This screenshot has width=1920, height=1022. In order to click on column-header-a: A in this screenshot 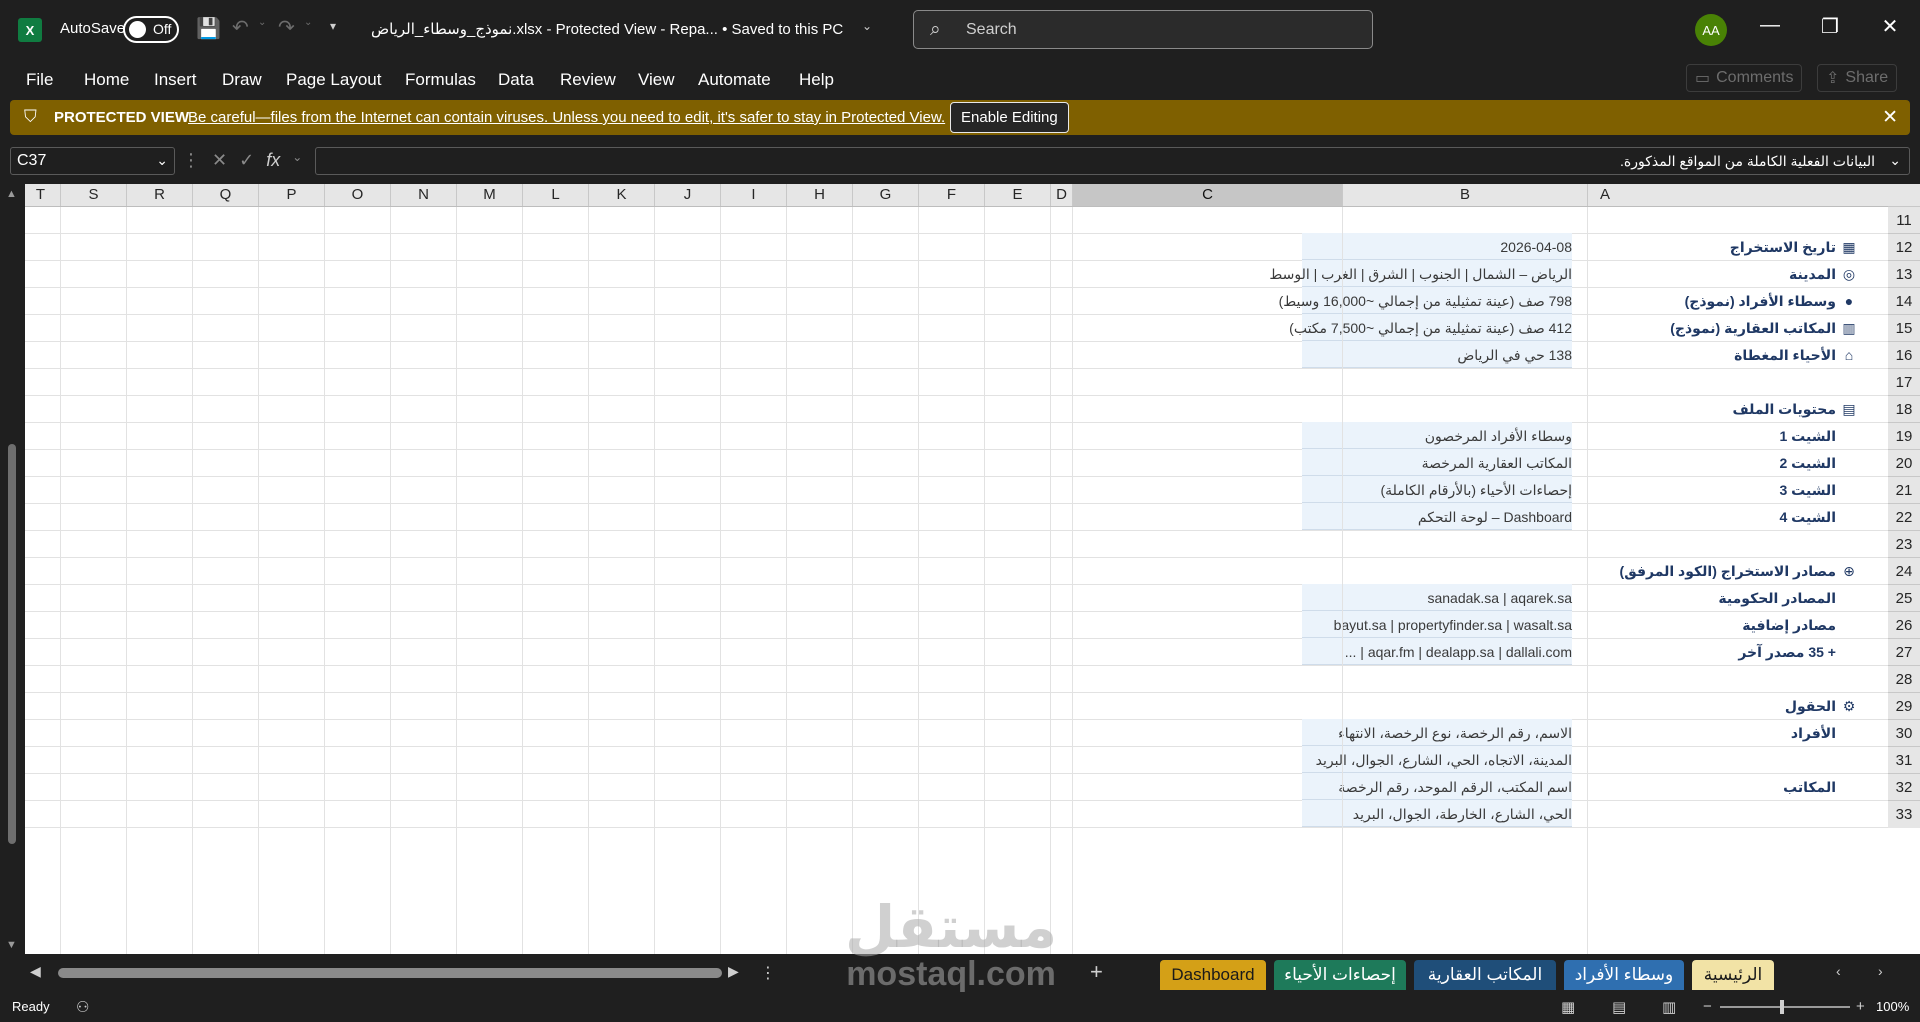, I will do `click(1604, 195)`.